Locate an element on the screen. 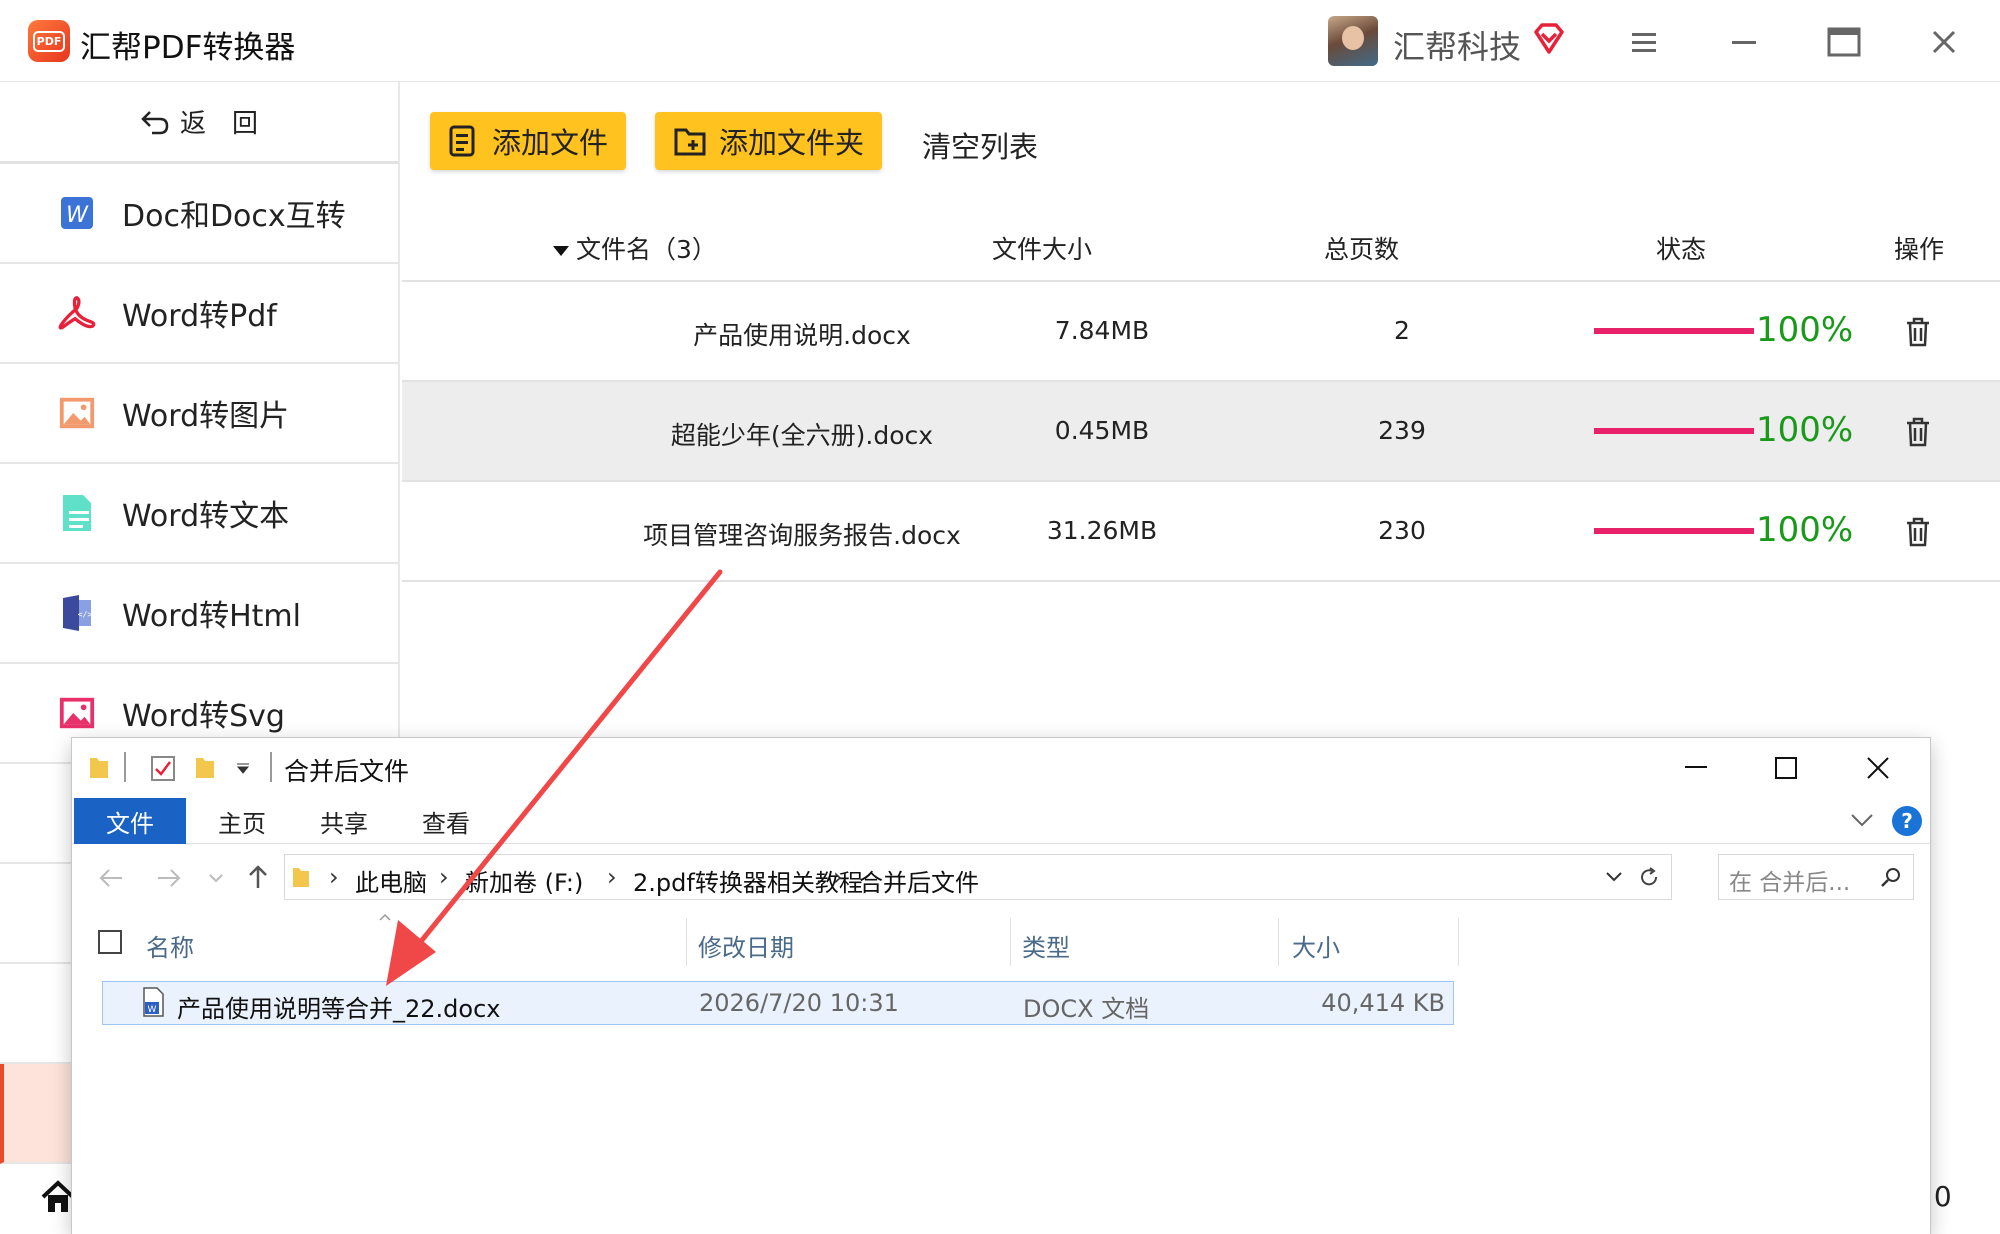 The image size is (2000, 1234). explorer-file-name: 产品使用说明等合并_22.docx is located at coordinates (339, 1009).